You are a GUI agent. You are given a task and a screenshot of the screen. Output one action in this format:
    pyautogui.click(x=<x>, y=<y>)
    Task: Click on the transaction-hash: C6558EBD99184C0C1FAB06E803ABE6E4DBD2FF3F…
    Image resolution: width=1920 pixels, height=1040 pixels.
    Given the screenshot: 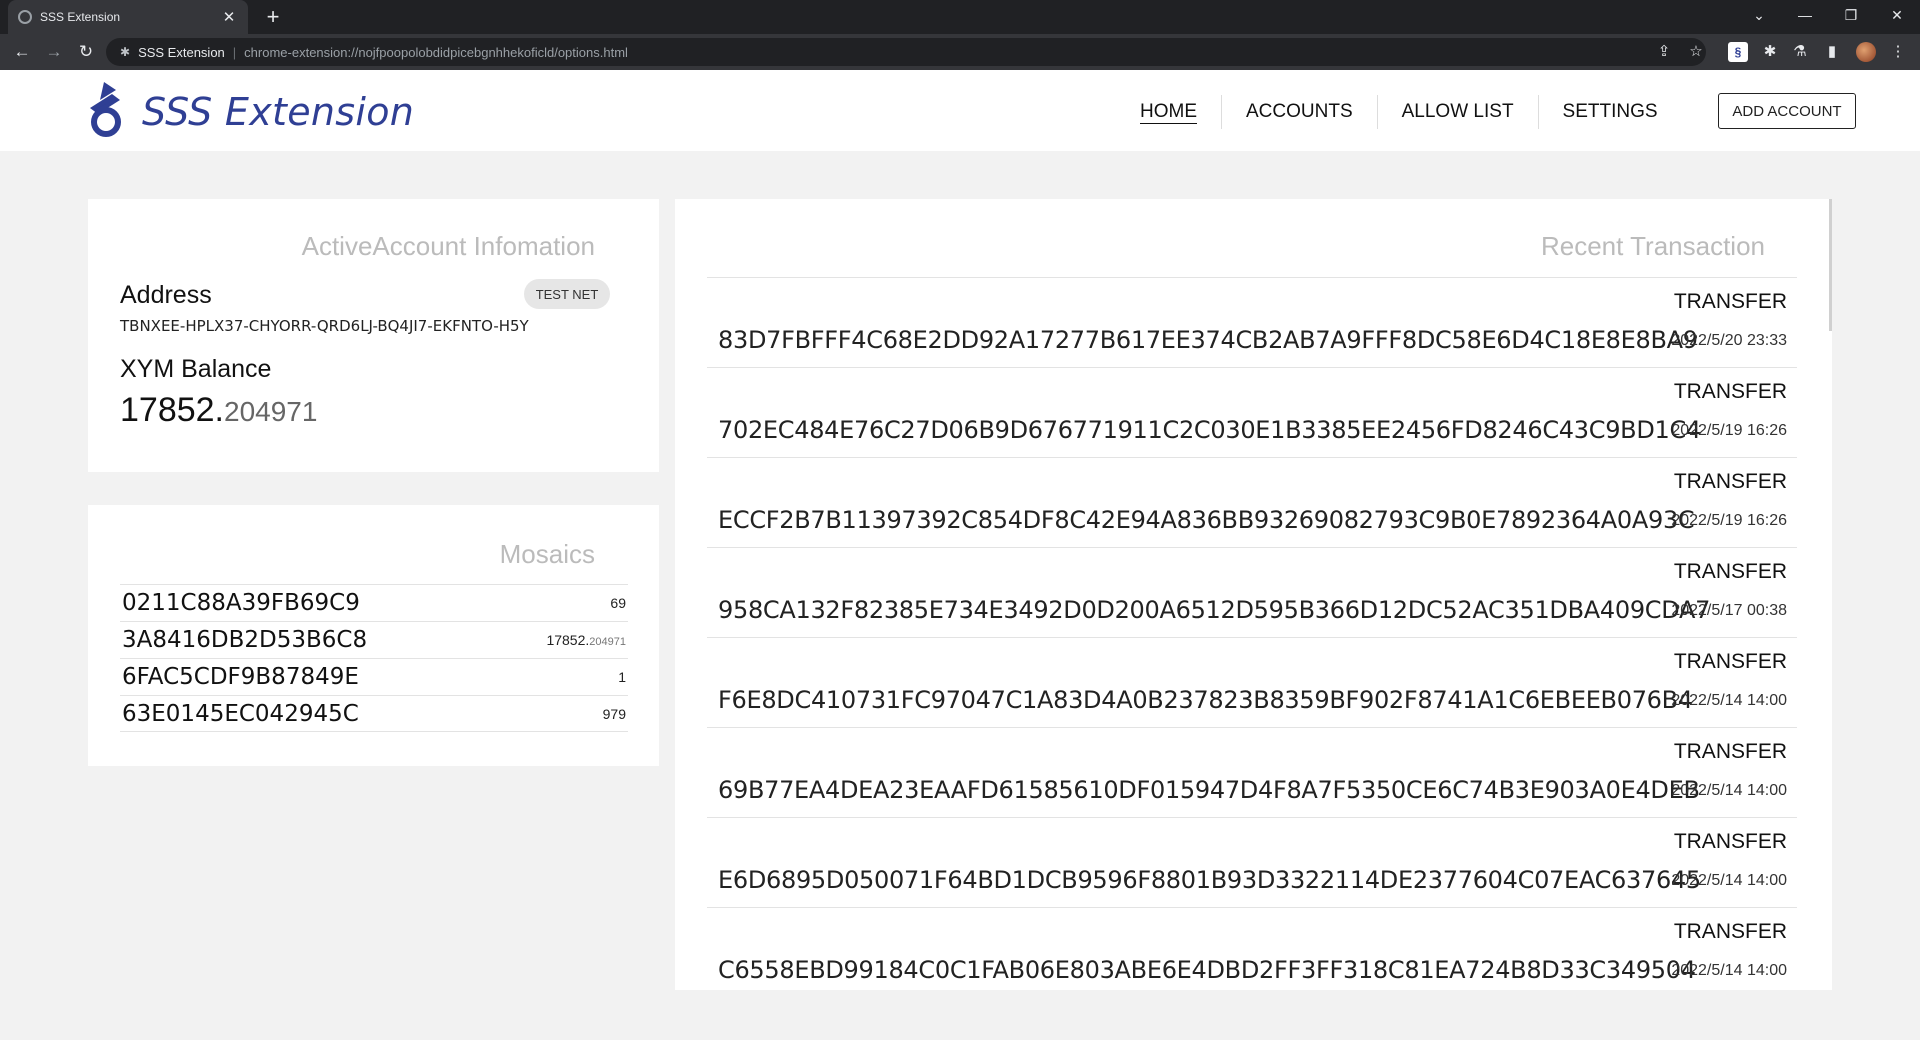 What is the action you would take?
    pyautogui.click(x=1207, y=970)
    